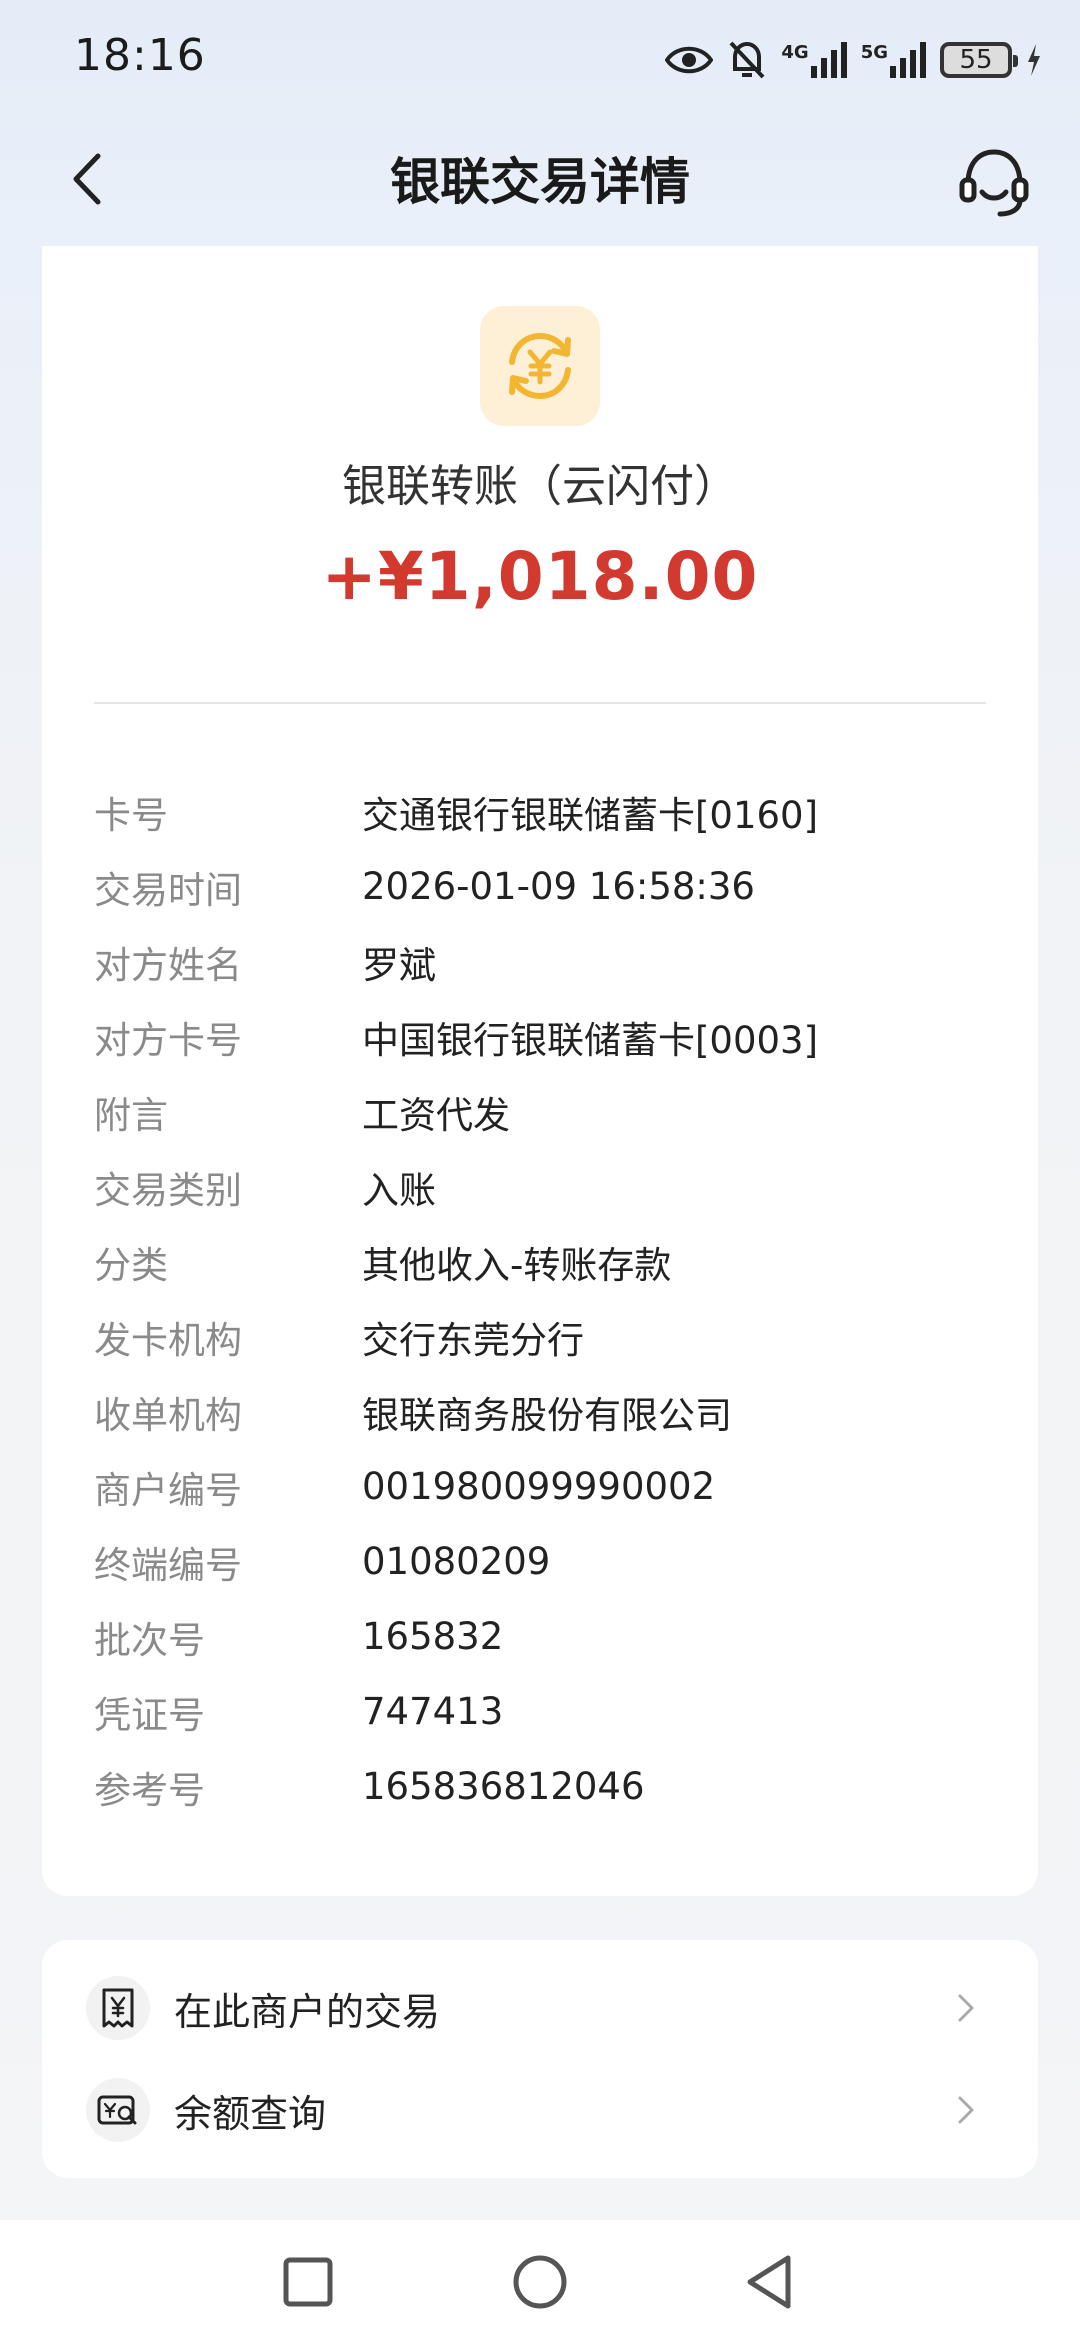  I want to click on detail-value: 工资代发, so click(436, 1115).